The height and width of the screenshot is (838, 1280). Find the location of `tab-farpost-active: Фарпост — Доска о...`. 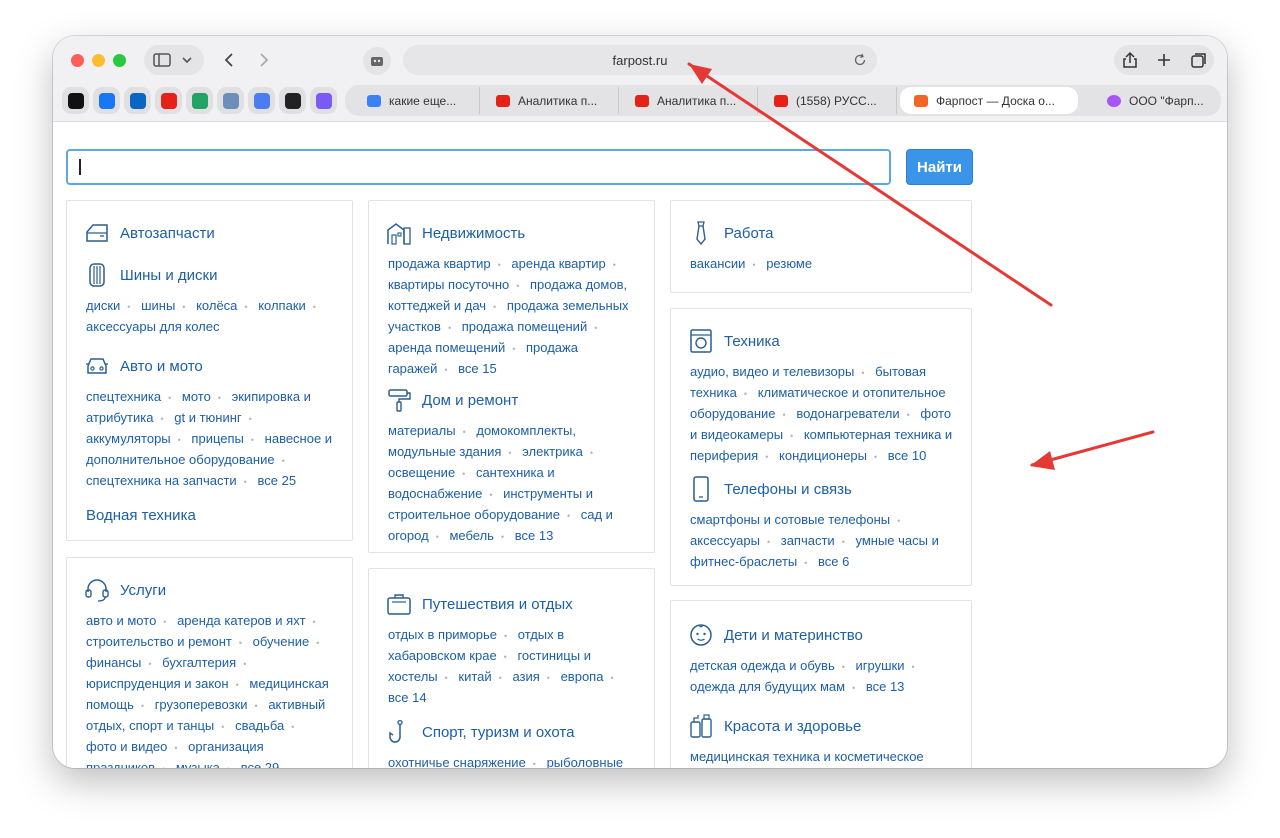

tab-farpost-active: Фарпост — Доска о... is located at coordinates (989, 100).